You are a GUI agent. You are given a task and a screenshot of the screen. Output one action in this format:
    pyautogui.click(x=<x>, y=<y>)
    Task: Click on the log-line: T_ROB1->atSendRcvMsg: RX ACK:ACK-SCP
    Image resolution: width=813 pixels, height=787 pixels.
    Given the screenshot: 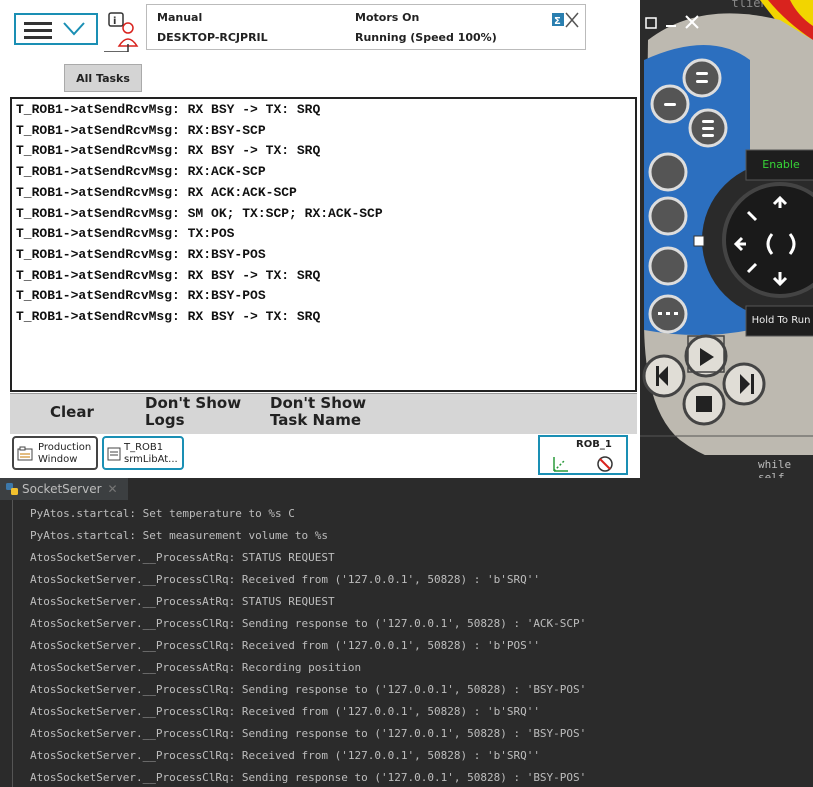 What is the action you would take?
    pyautogui.click(x=156, y=192)
    